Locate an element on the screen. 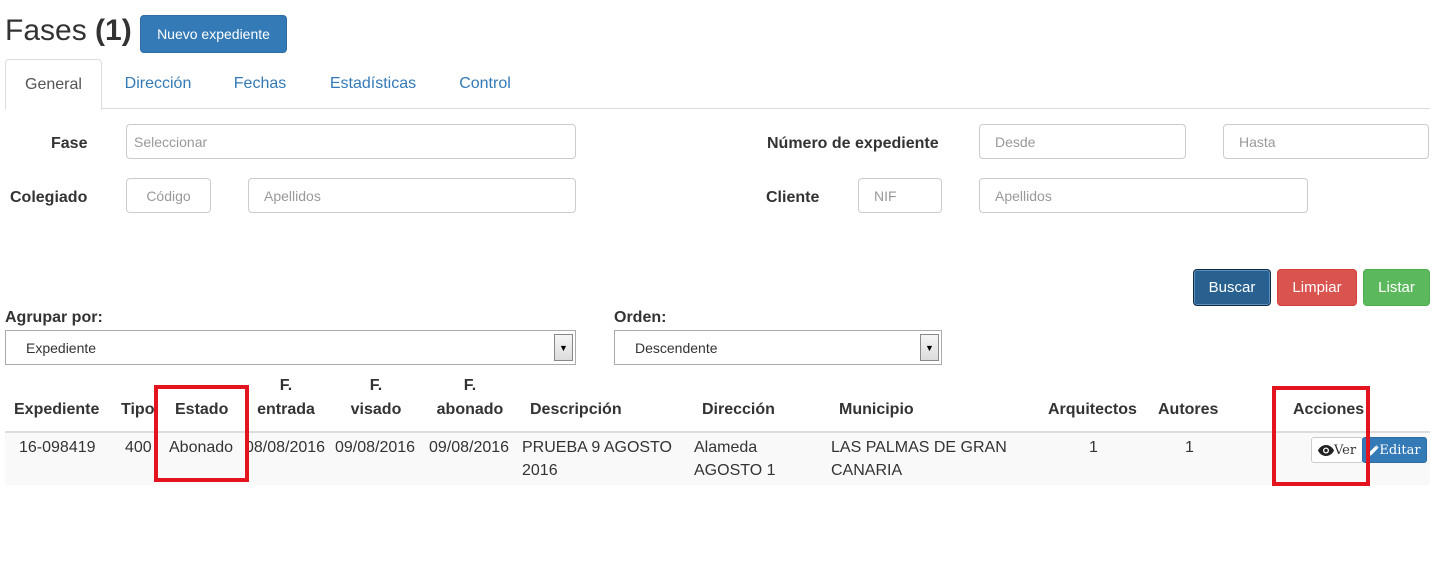  th-autores: Autores is located at coordinates (1188, 409).